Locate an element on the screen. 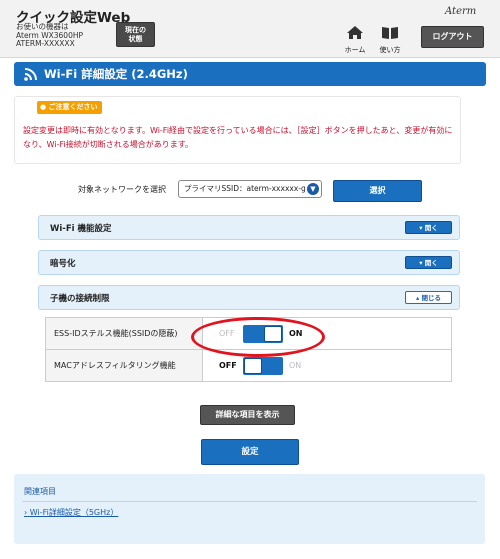  table-row: MACアドレスフィルタリング機能 OFF ON is located at coordinates (248, 365).